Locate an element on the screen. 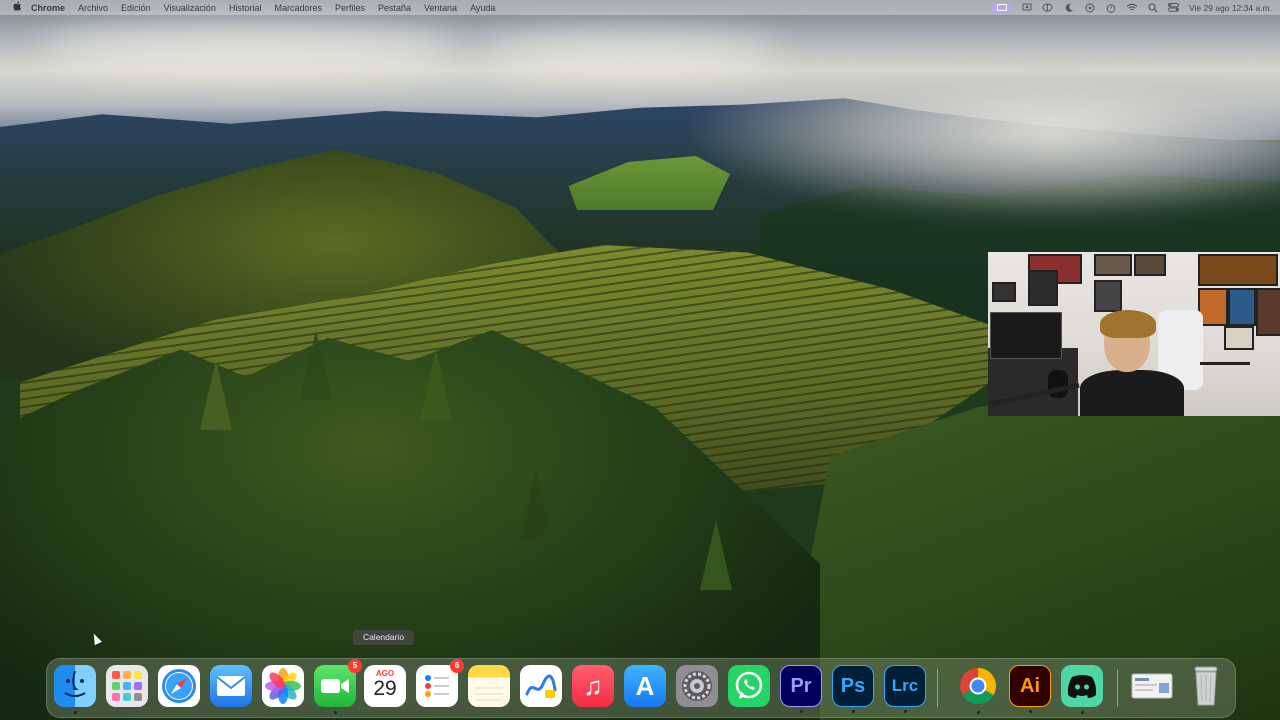 The width and height of the screenshot is (1280, 720). webcam-overlay is located at coordinates (1134, 334).